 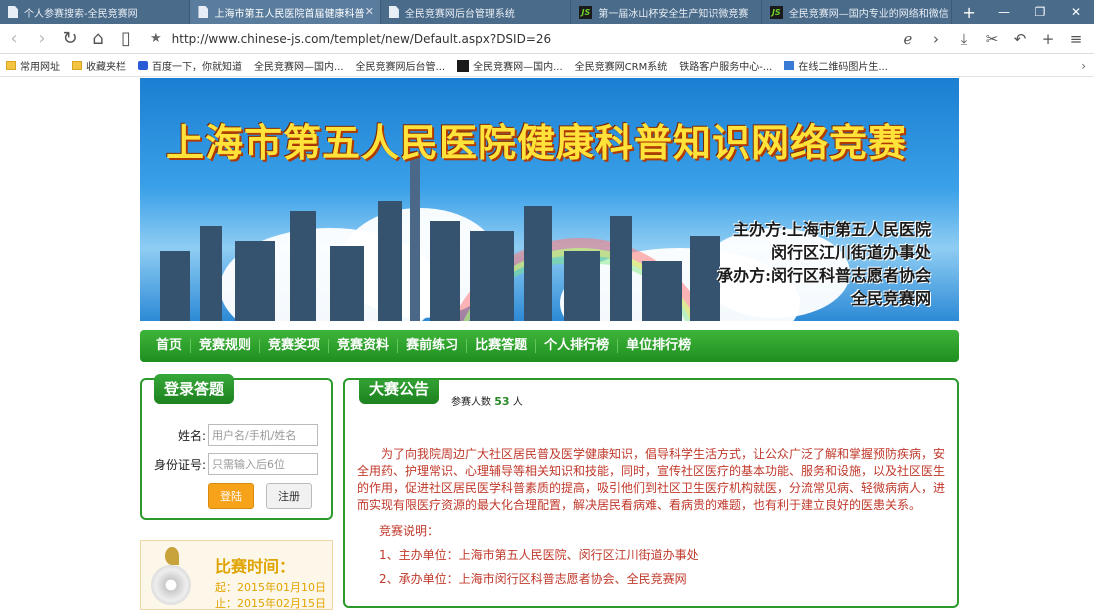 I want to click on refresh-icon: ↻, so click(x=70, y=39).